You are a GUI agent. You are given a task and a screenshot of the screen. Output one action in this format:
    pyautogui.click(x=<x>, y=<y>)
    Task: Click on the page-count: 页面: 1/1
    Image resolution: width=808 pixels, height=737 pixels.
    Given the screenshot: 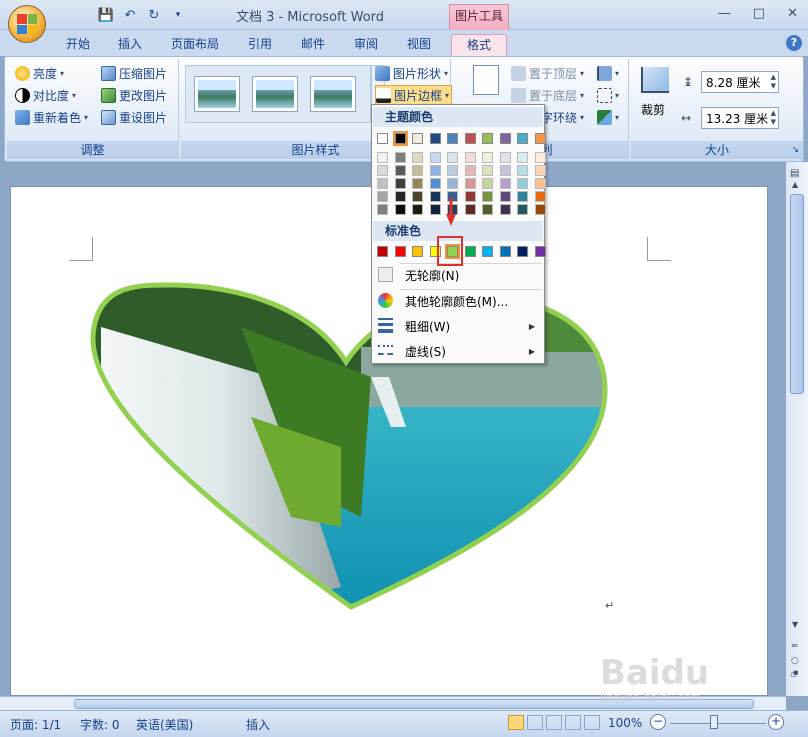 What is the action you would take?
    pyautogui.click(x=35, y=724)
    